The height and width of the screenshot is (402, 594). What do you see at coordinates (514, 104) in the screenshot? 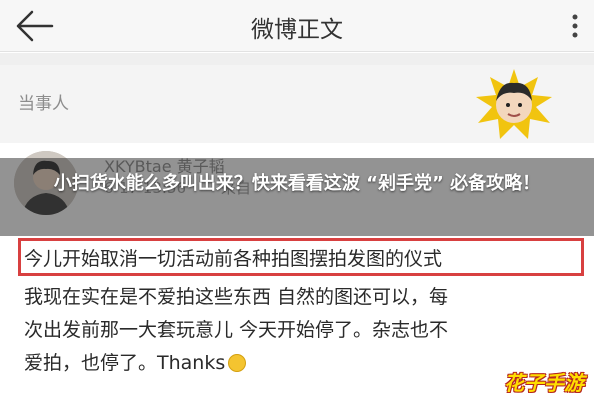
I see `cartoon-avatar` at bounding box center [514, 104].